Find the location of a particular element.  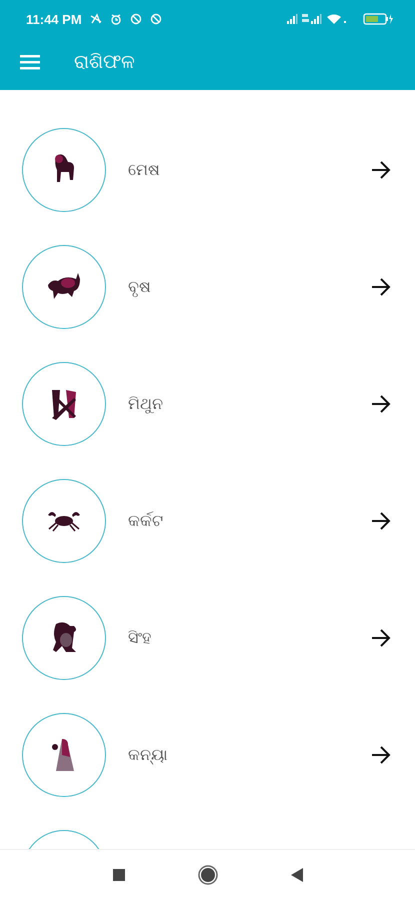

sign-name: କନ୍ୟା is located at coordinates (148, 754).